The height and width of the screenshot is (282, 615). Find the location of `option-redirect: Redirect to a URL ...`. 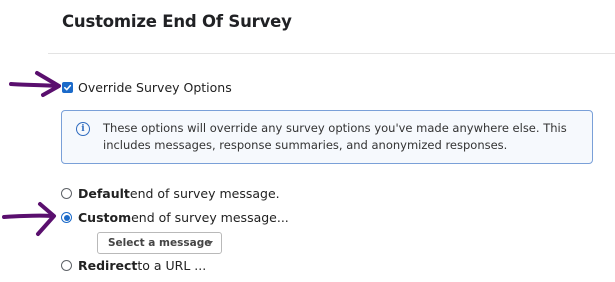

option-redirect: Redirect to a URL ... is located at coordinates (133, 265).